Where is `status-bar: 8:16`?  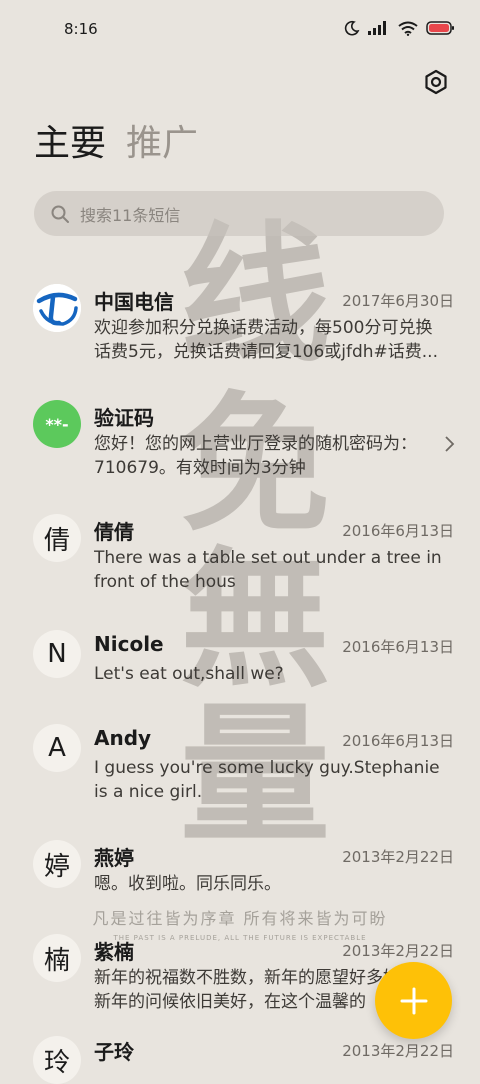 status-bar: 8:16 is located at coordinates (240, 30).